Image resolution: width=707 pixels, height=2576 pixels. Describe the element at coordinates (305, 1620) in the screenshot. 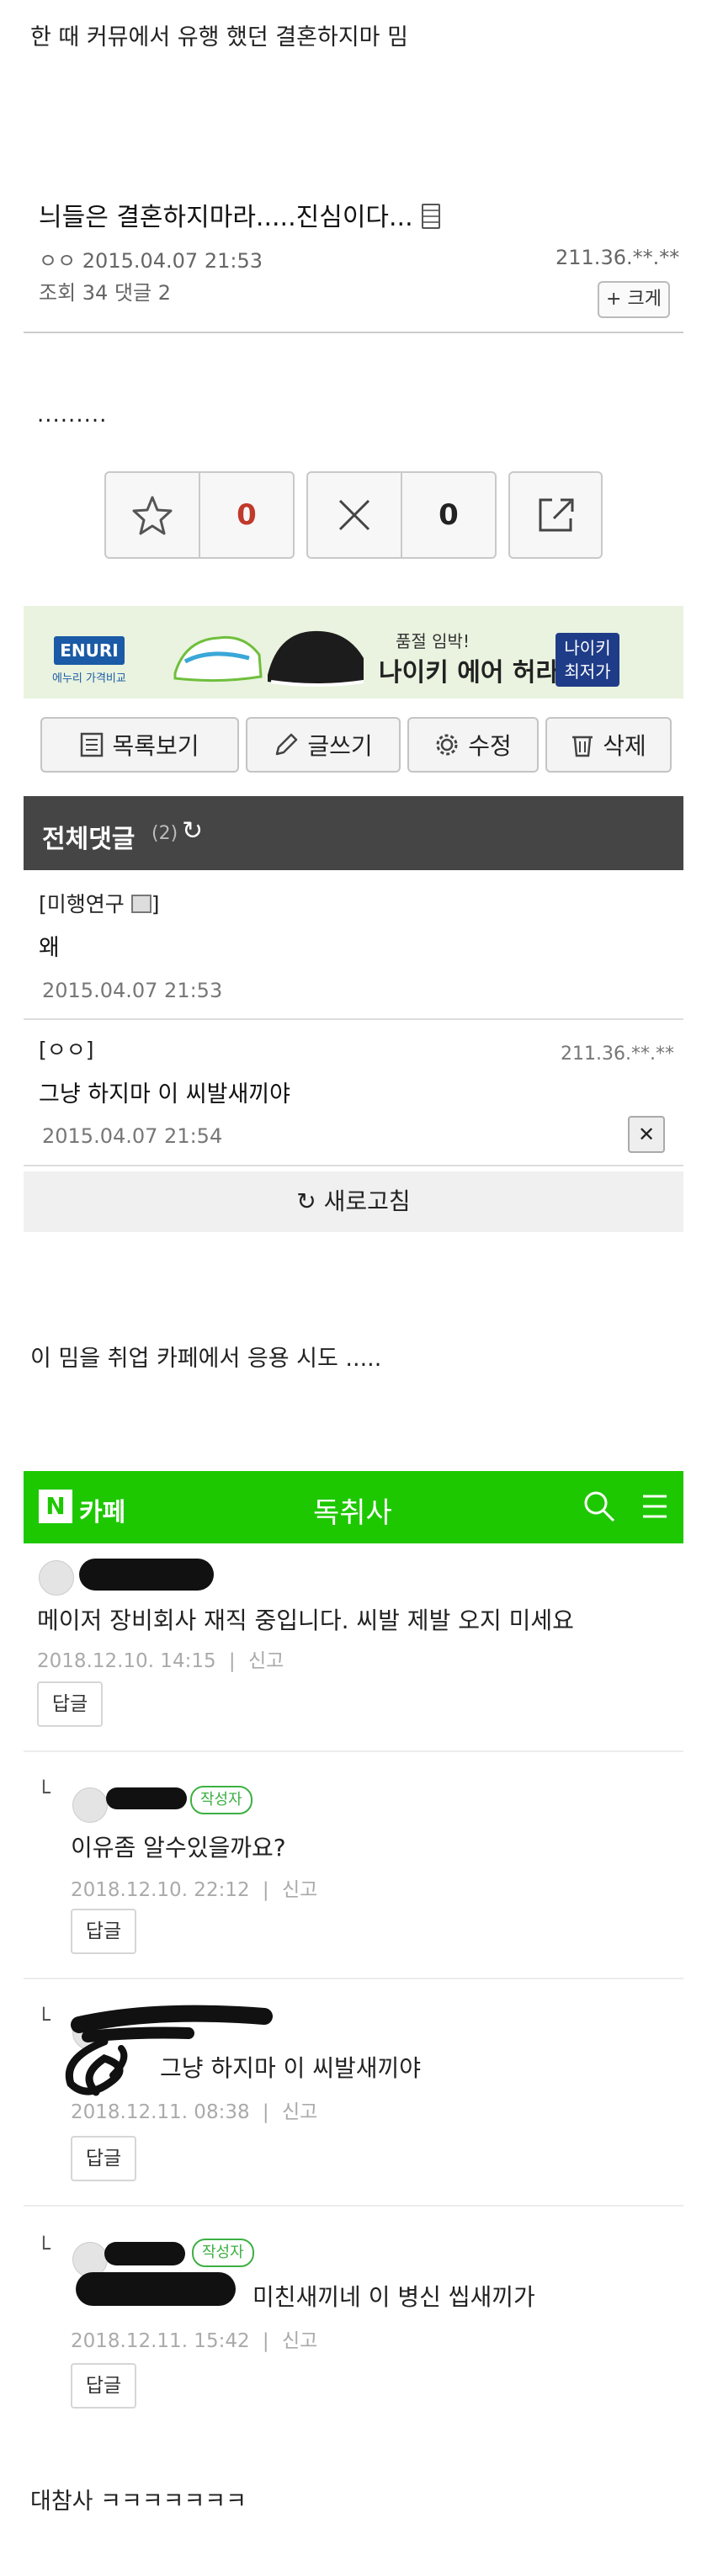

I see `reply-body: 메이저 장비회사 재직 중입니다. 씨발 제발 오지 미세요` at that location.